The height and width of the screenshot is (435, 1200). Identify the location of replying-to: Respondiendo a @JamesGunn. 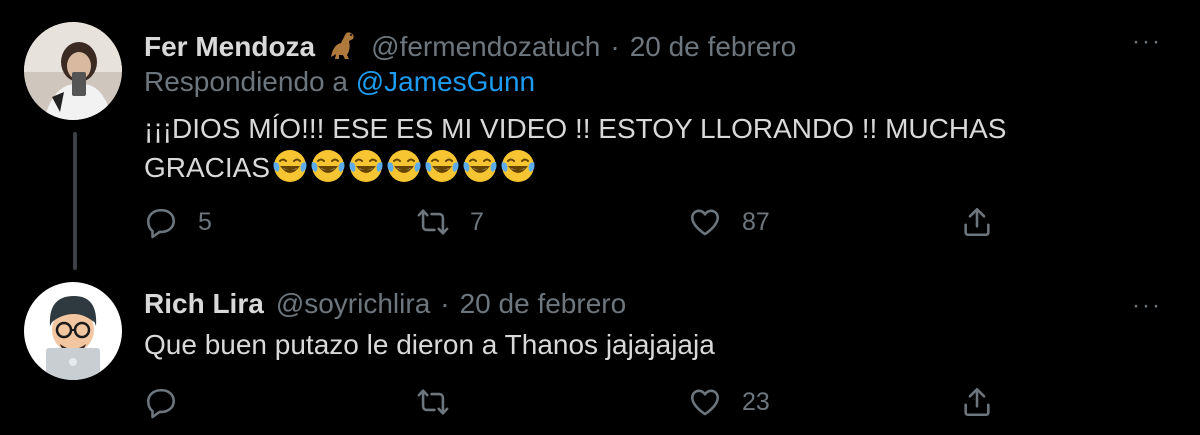
(339, 82).